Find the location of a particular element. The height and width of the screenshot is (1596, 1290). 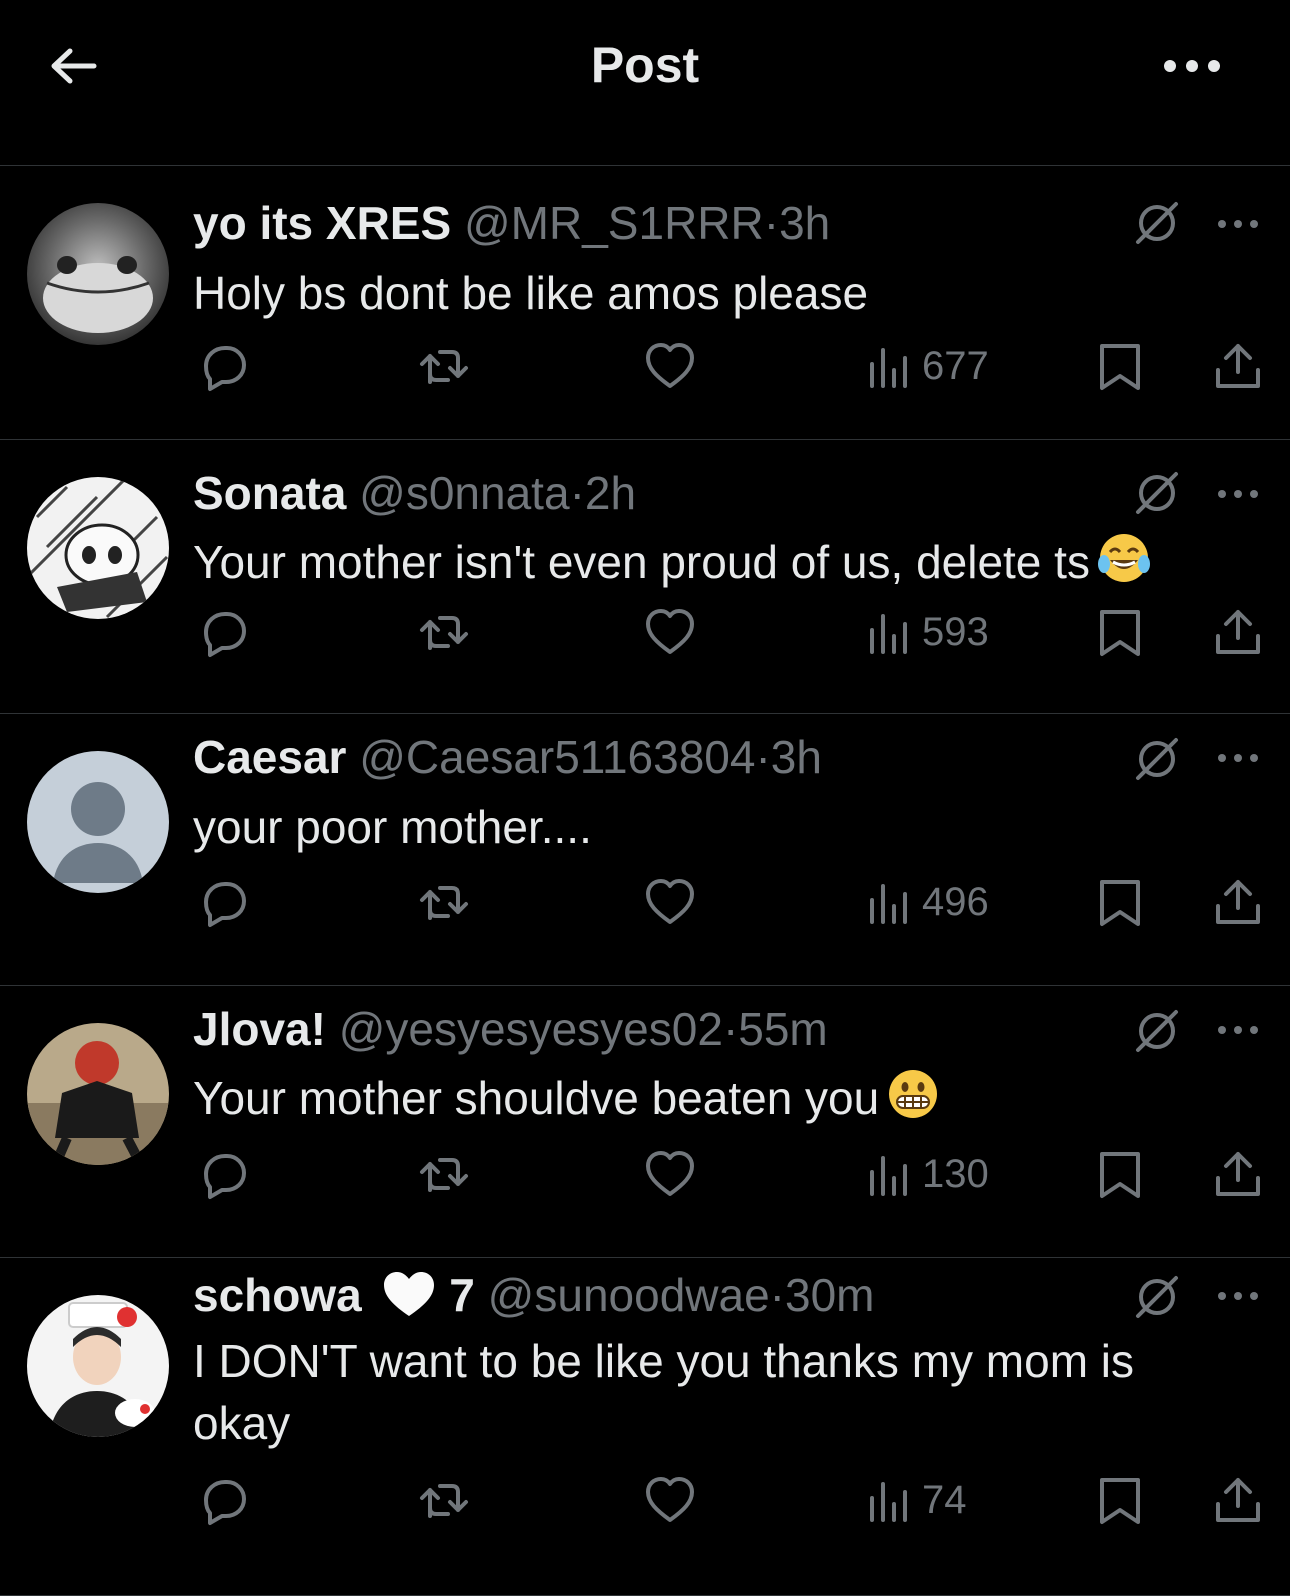

name-suffix: 7 is located at coordinates (462, 1295).